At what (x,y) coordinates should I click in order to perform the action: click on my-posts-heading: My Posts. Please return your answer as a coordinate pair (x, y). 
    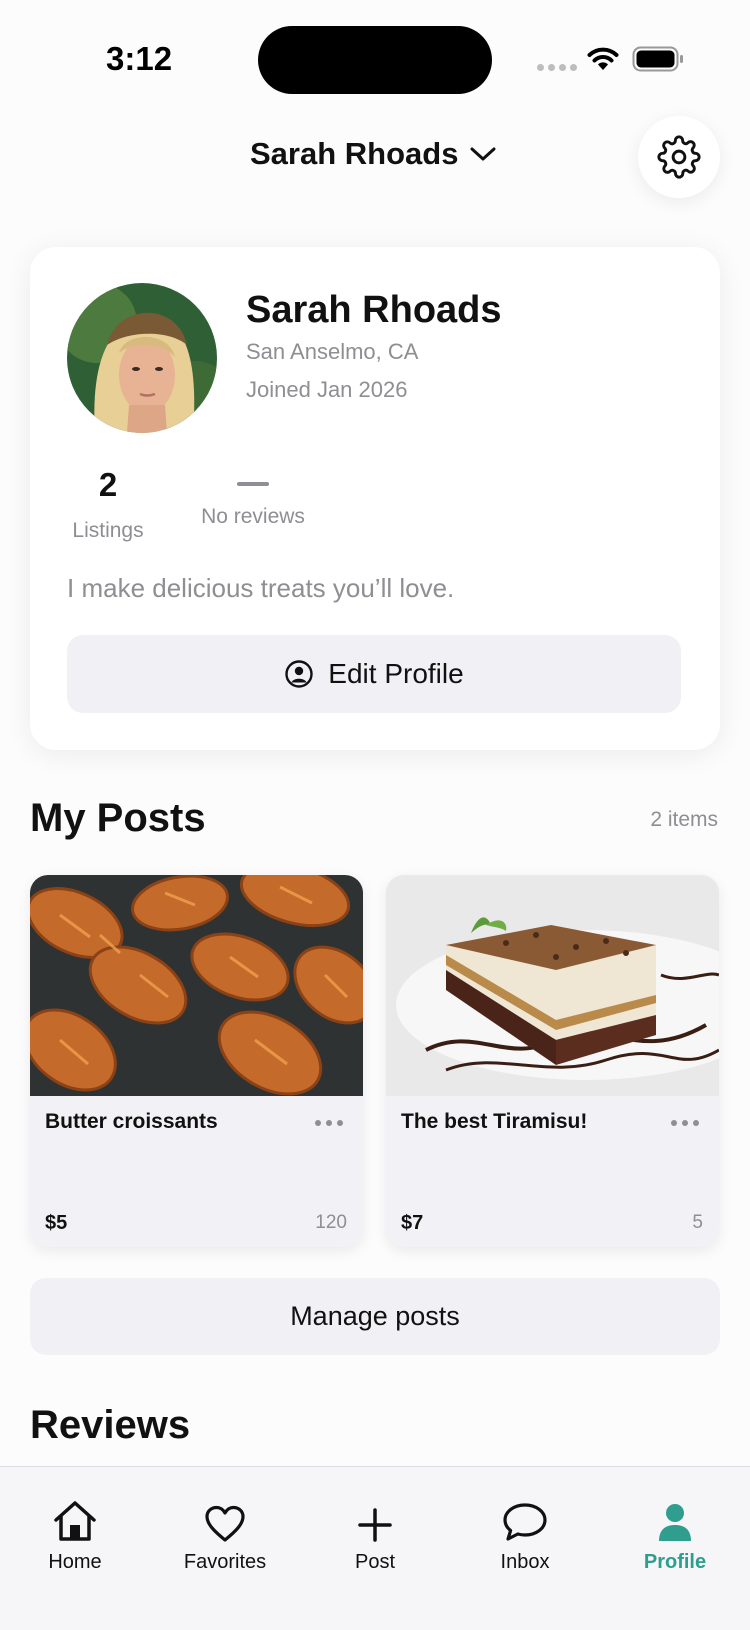
    Looking at the image, I should click on (118, 818).